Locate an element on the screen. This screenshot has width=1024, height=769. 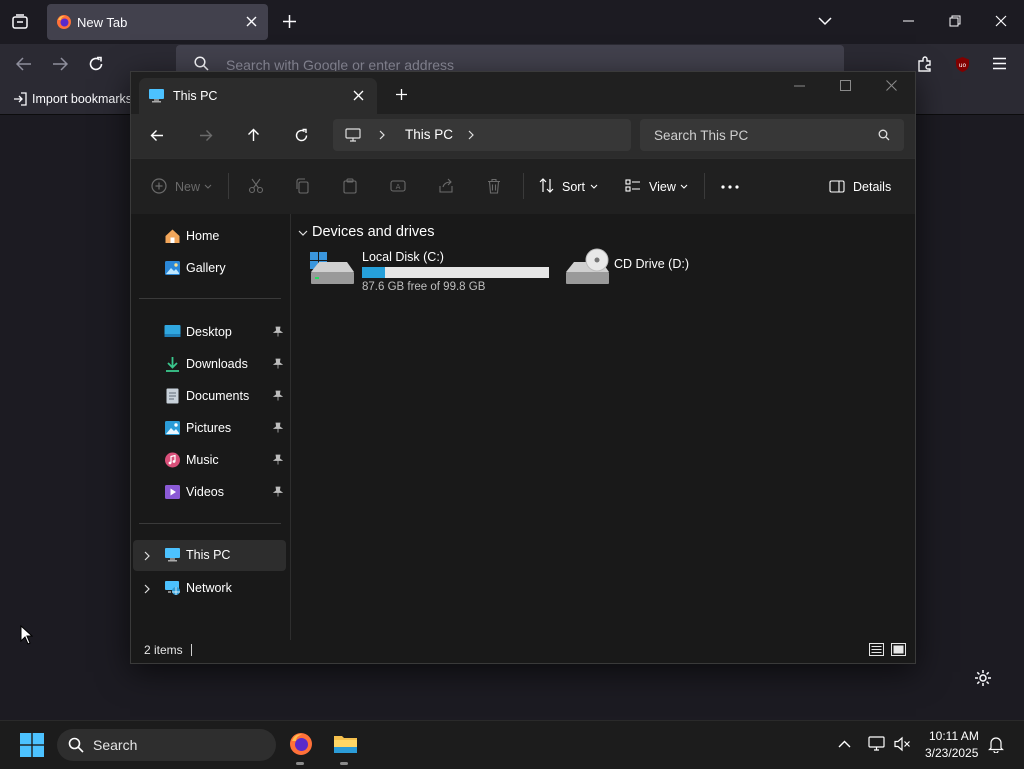
more-options-ellipsis-icon is located at coordinates (730, 187).